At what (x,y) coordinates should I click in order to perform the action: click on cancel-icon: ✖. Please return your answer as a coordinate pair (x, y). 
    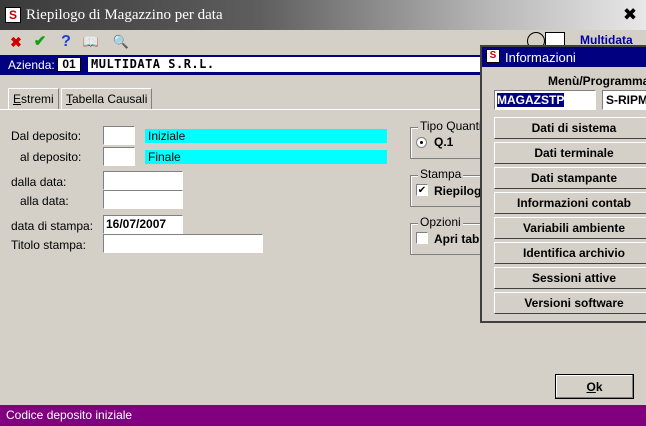
    Looking at the image, I should click on (16, 42).